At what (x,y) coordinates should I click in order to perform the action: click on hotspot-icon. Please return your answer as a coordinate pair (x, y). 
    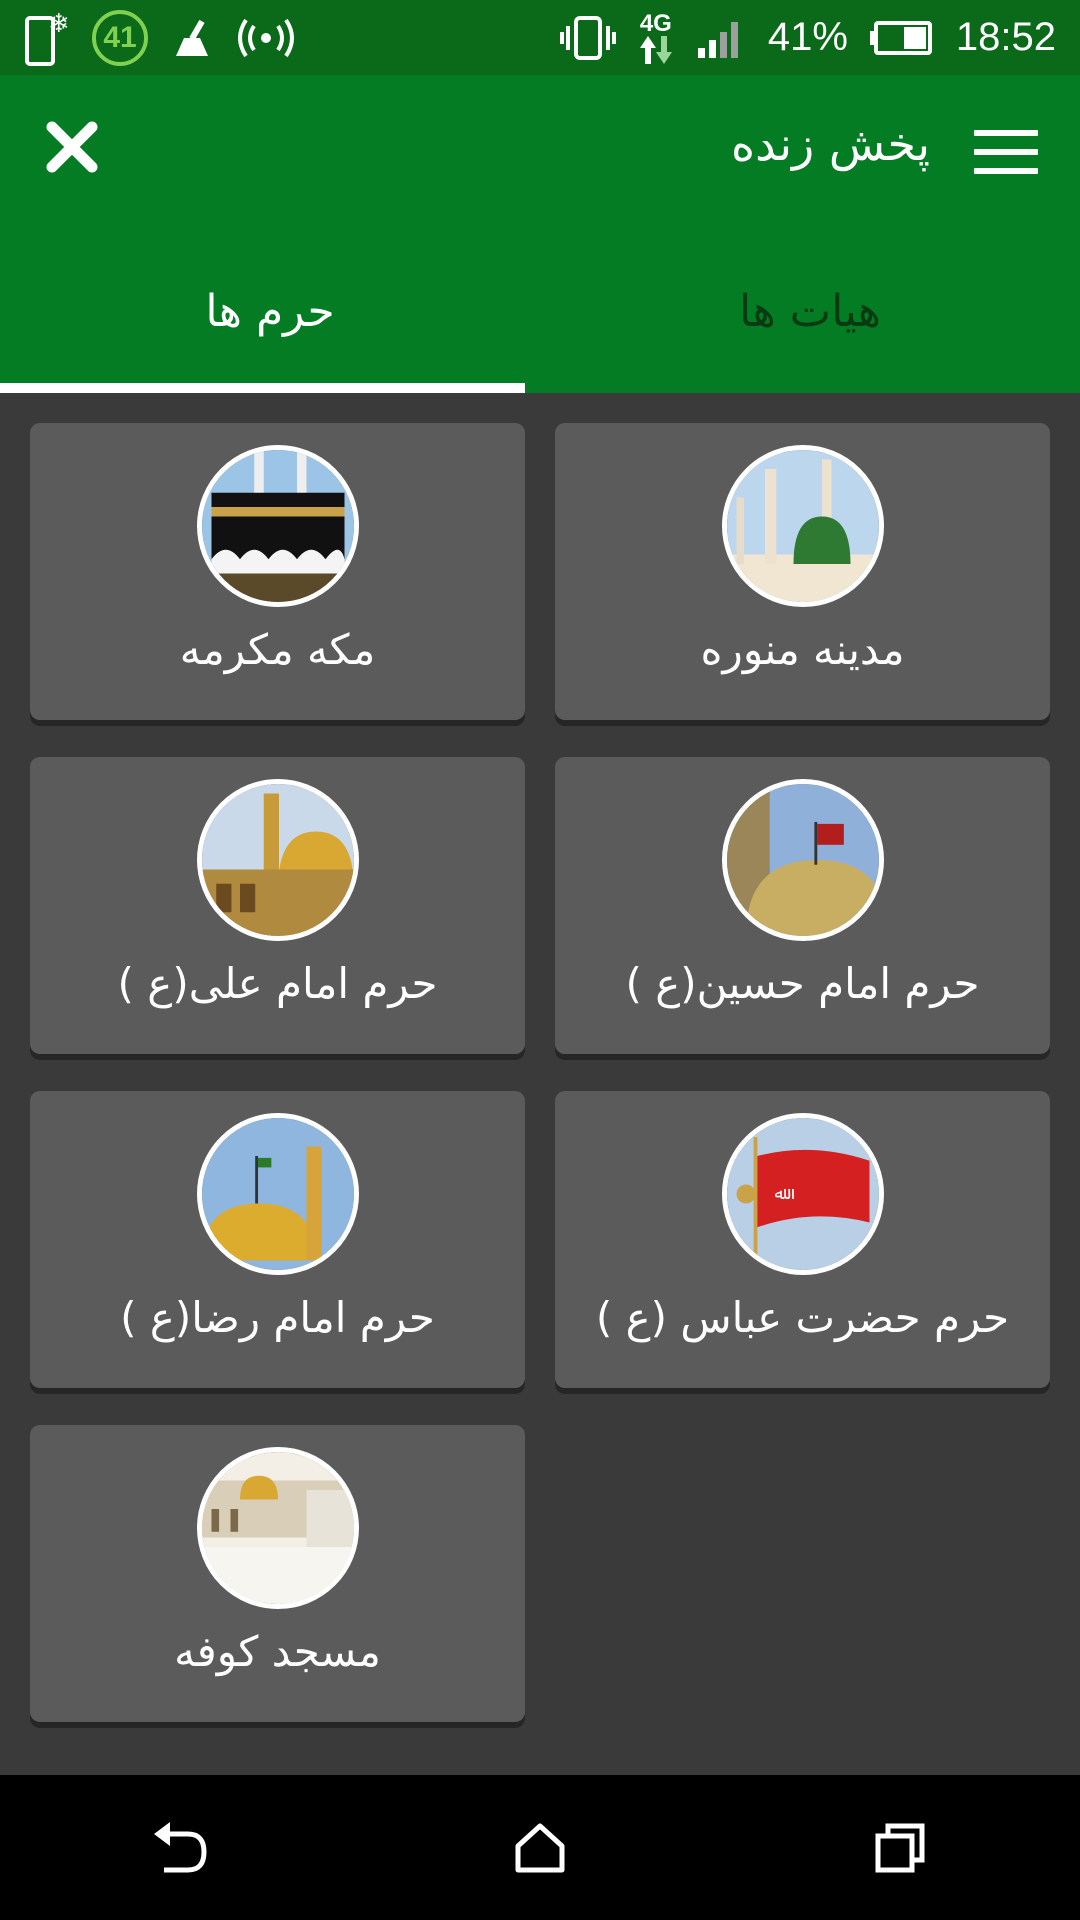
    Looking at the image, I should click on (266, 38).